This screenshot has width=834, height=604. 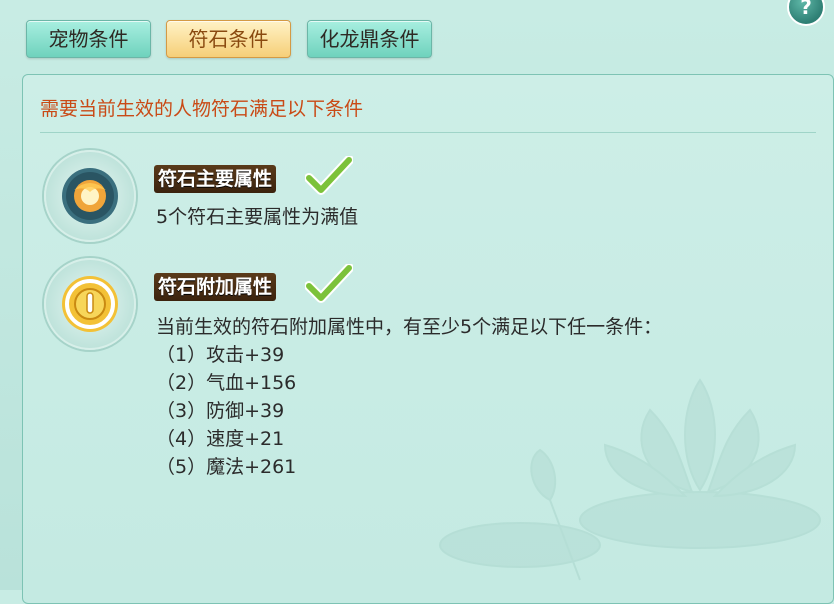 What do you see at coordinates (409, 327) in the screenshot?
I see `rune-additional-attribute-description: 当前生效的符石附加属性中，有至少5个满足以下任一条件：` at bounding box center [409, 327].